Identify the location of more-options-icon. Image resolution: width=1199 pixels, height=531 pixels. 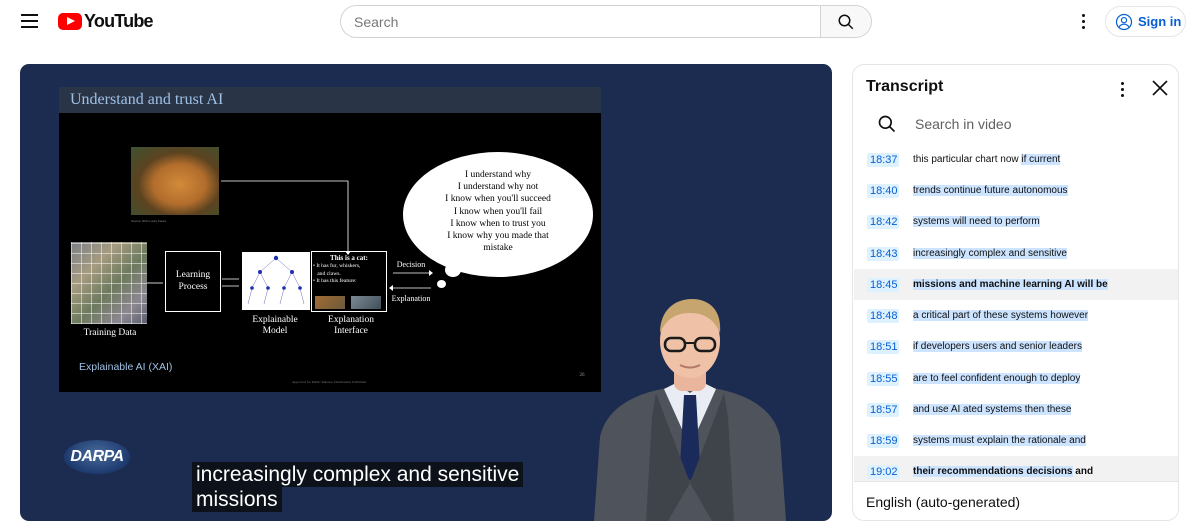
(1083, 22).